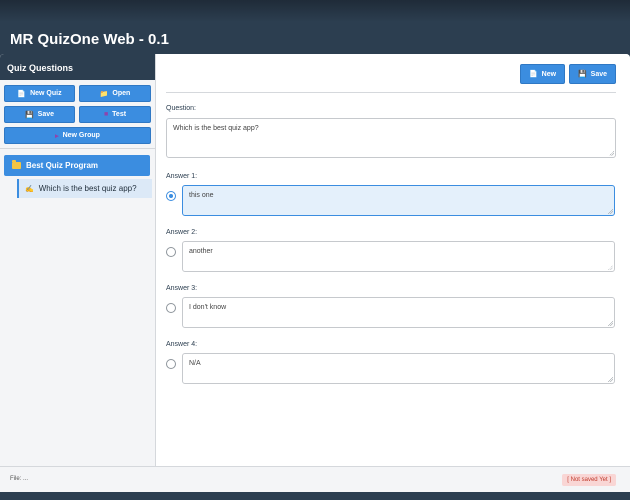  I want to click on answer-3-radio, so click(171, 308).